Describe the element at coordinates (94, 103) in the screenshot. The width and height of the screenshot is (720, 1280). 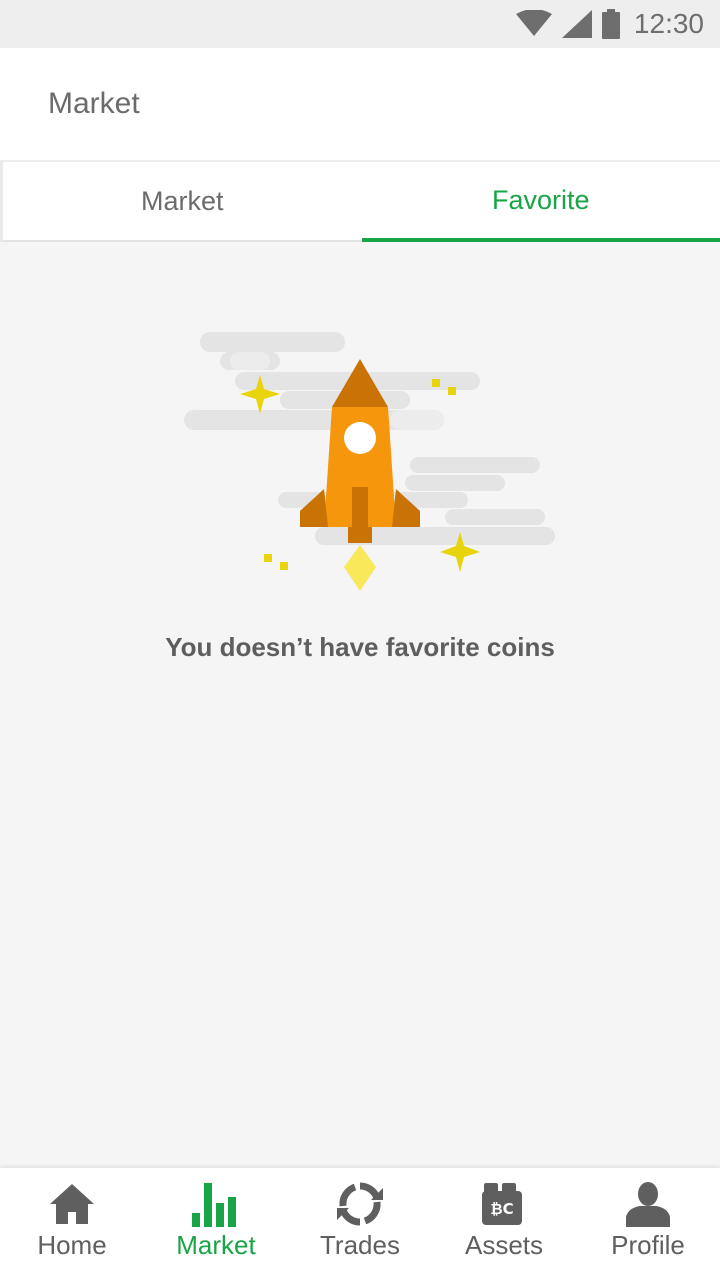
I see `page-title: Market` at that location.